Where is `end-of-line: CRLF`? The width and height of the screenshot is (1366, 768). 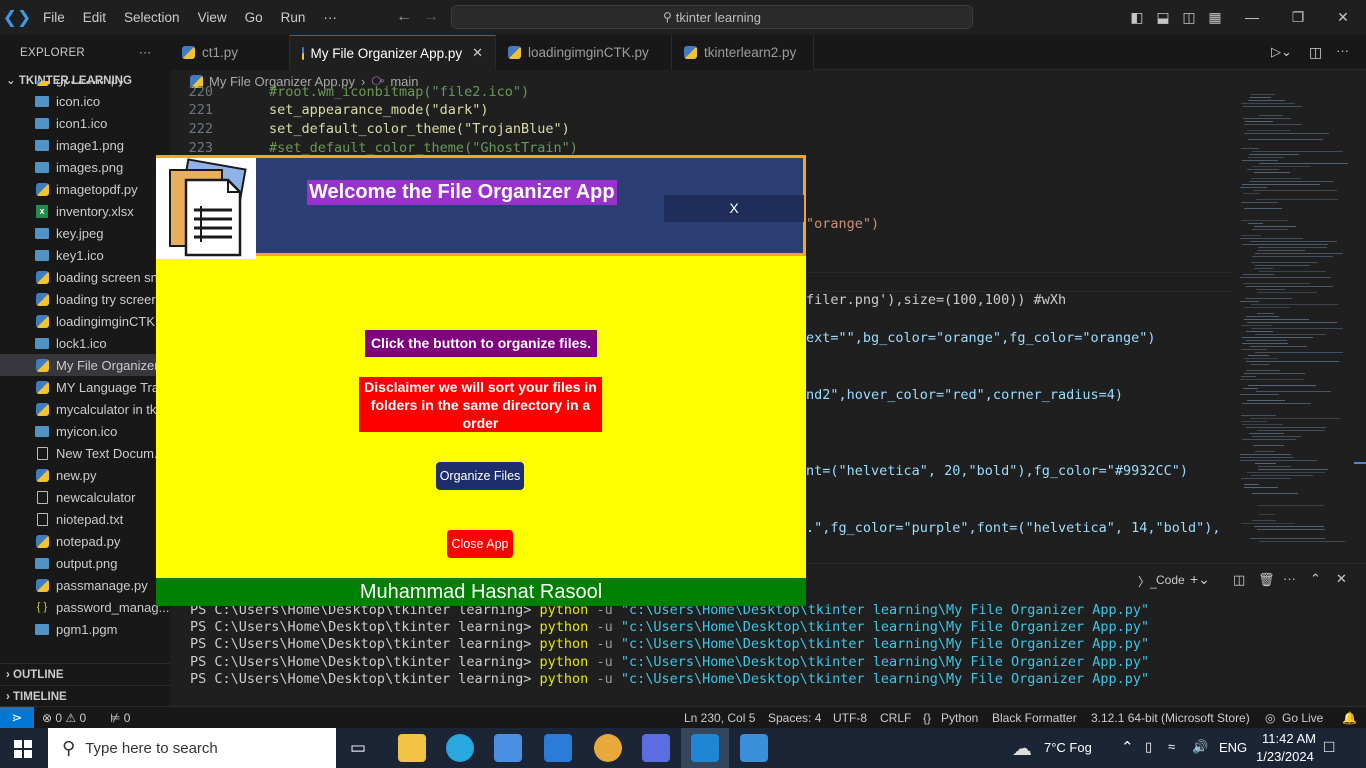
end-of-line: CRLF is located at coordinates (895, 718).